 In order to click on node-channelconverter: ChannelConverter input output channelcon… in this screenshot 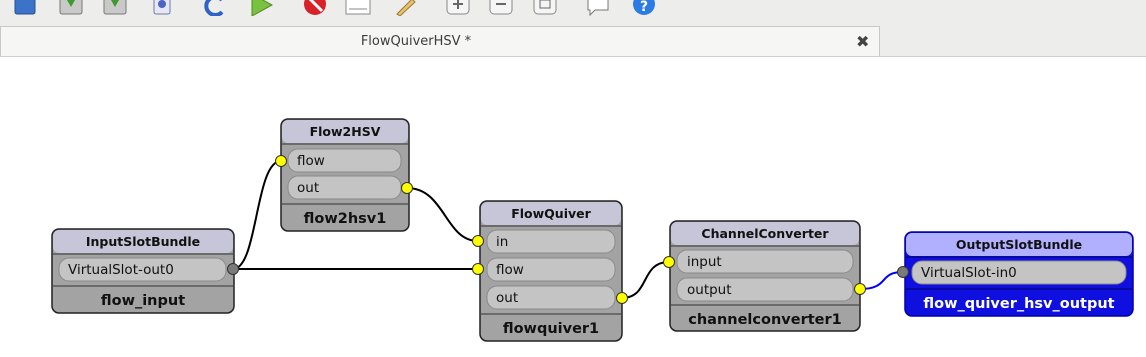, I will do `click(765, 276)`.